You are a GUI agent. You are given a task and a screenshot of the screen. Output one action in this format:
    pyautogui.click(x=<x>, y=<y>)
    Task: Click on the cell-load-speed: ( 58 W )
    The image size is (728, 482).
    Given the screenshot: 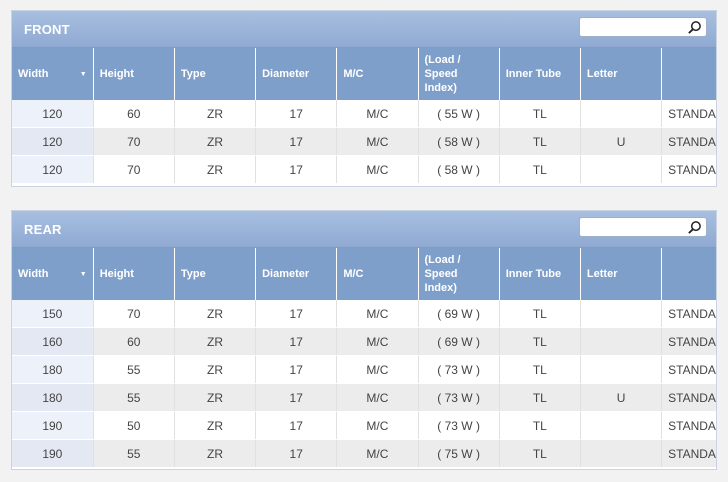 What is the action you would take?
    pyautogui.click(x=458, y=169)
    